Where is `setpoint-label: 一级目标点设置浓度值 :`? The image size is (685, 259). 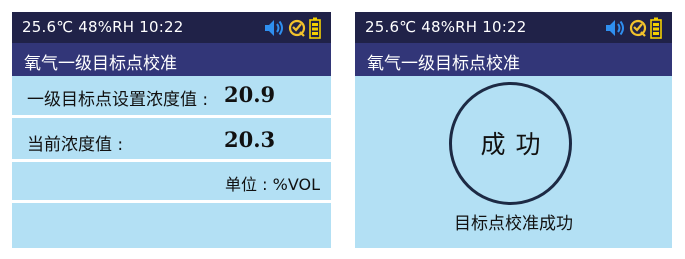 setpoint-label: 一级目标点设置浓度值 : is located at coordinates (118, 100).